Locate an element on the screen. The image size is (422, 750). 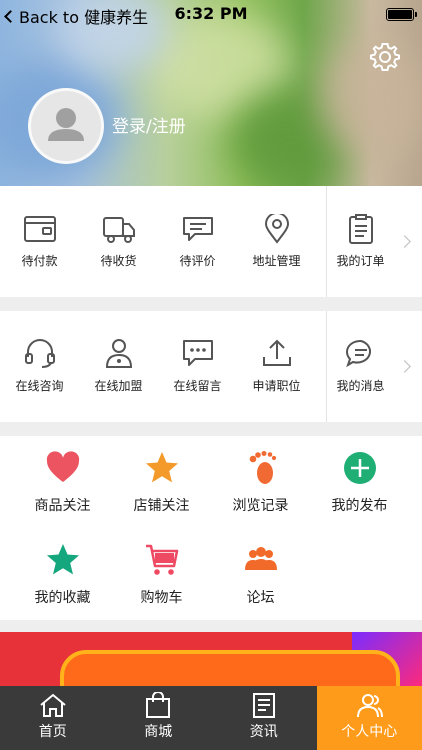
service-item-label: 申请职位 is located at coordinates (276, 386).